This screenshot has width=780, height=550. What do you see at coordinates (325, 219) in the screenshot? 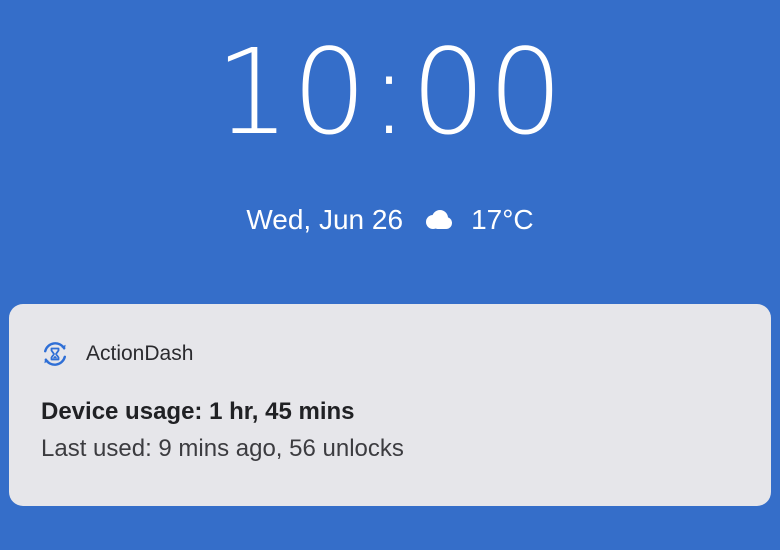
I see `date-text: Wed, Jun 26` at bounding box center [325, 219].